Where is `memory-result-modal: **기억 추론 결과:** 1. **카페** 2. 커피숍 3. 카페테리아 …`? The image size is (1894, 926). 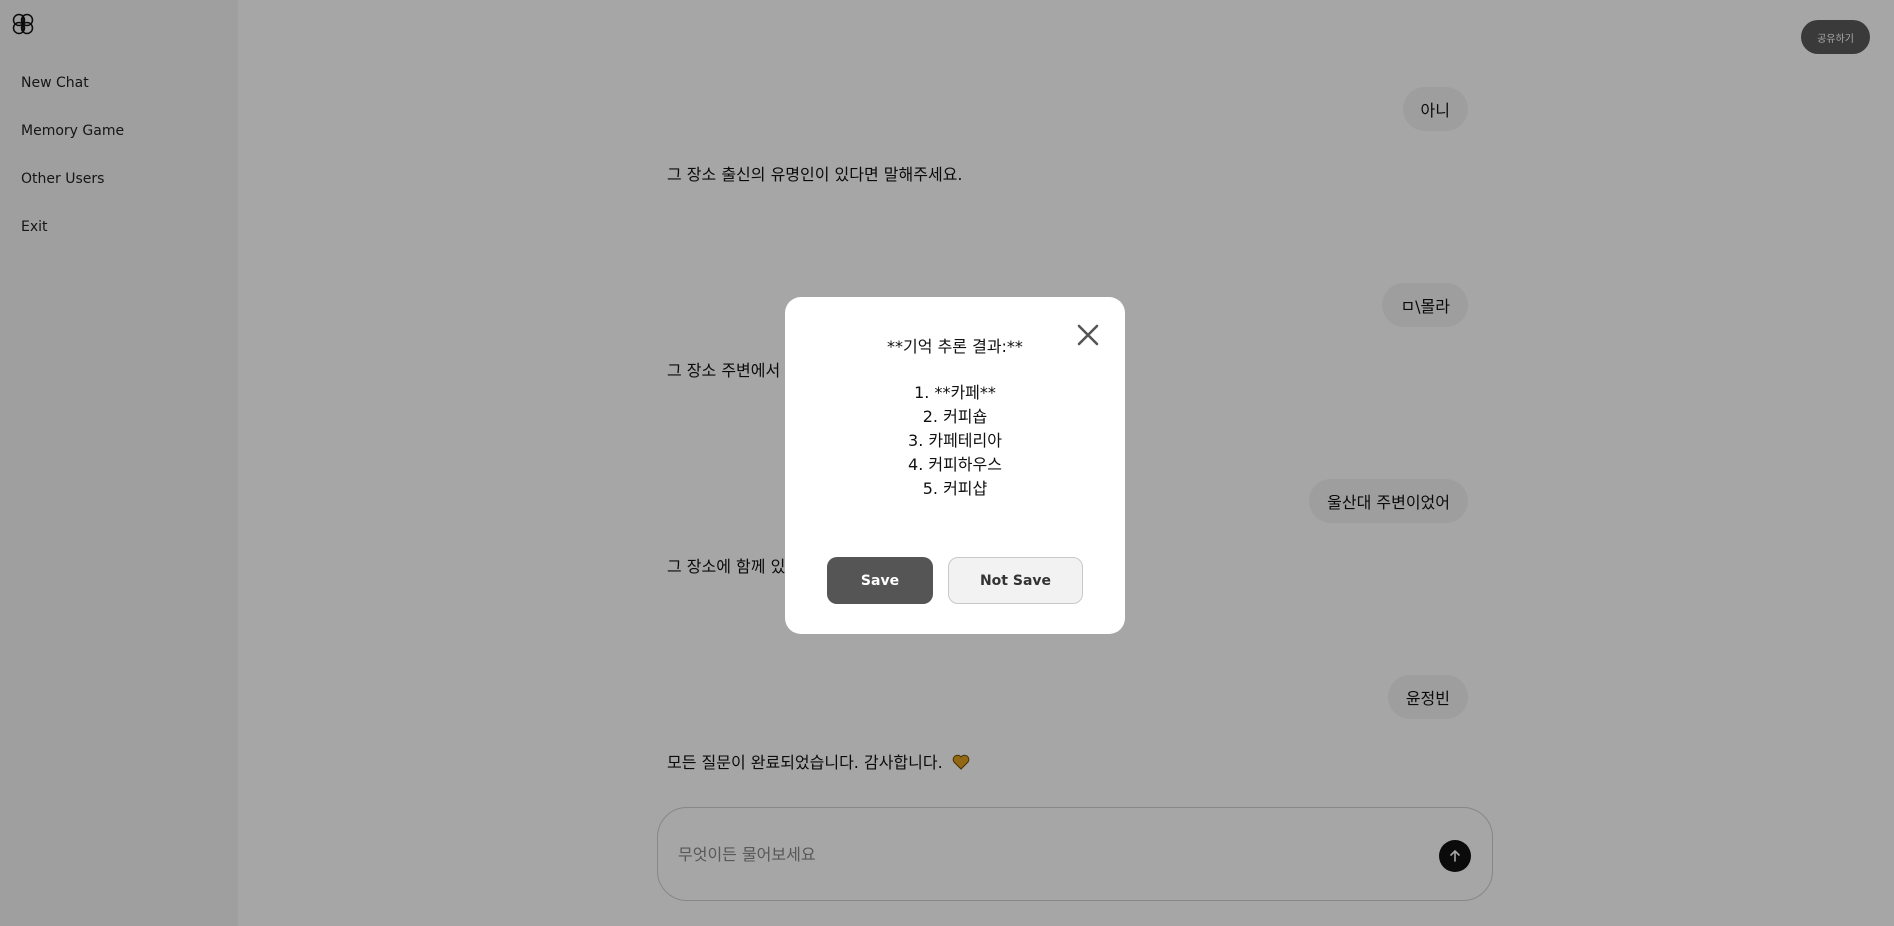
memory-result-modal: **기억 추론 결과:** 1. **카페** 2. 커피숍 3. 카페테리아 … is located at coordinates (955, 465).